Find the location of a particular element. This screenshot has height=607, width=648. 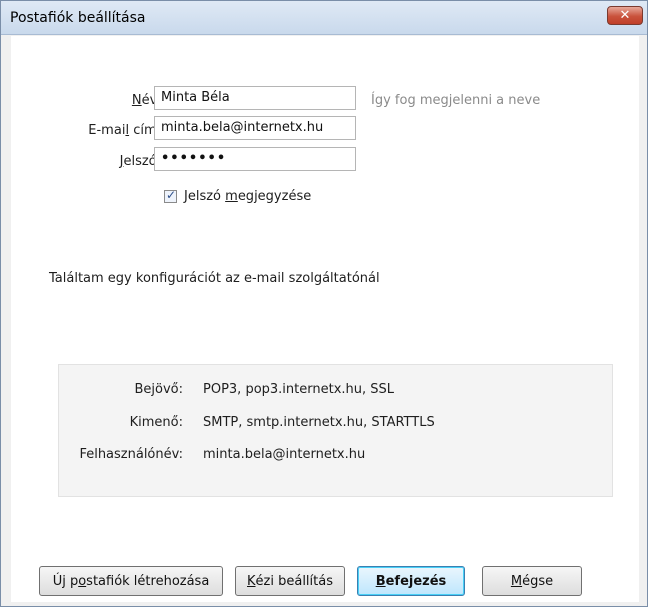

email-label: E-mail cím: is located at coordinates (124, 130).